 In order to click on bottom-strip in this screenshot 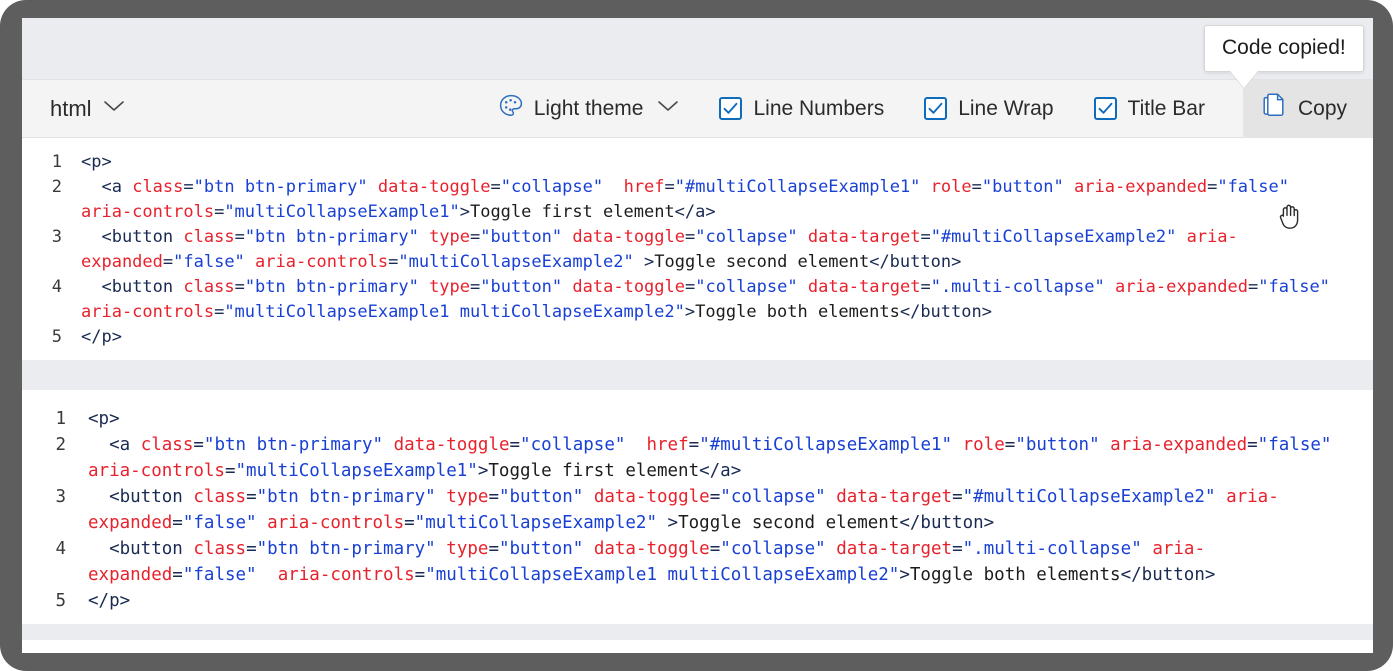, I will do `click(697, 632)`.